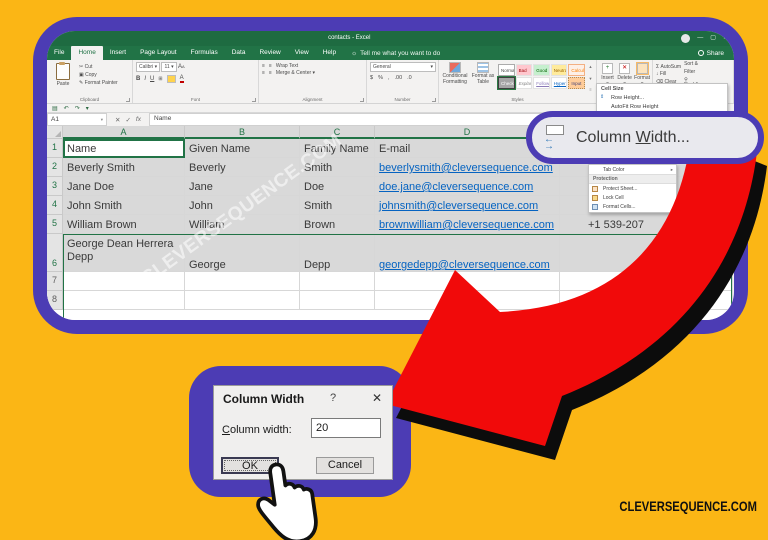 The width and height of the screenshot is (768, 540). Describe the element at coordinates (55, 253) in the screenshot. I see `row-header-6: 6` at that location.